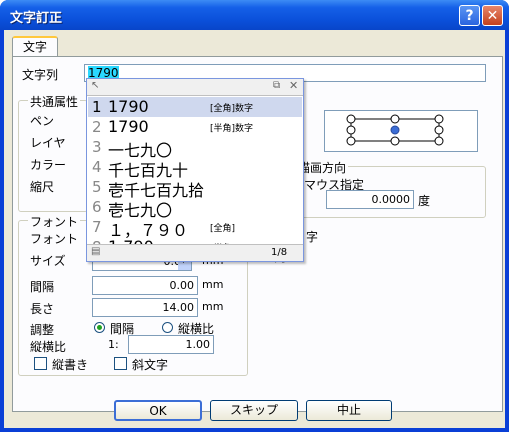 The width and height of the screenshot is (509, 432). What do you see at coordinates (48, 347) in the screenshot?
I see `ratio-label: 縦横比` at bounding box center [48, 347].